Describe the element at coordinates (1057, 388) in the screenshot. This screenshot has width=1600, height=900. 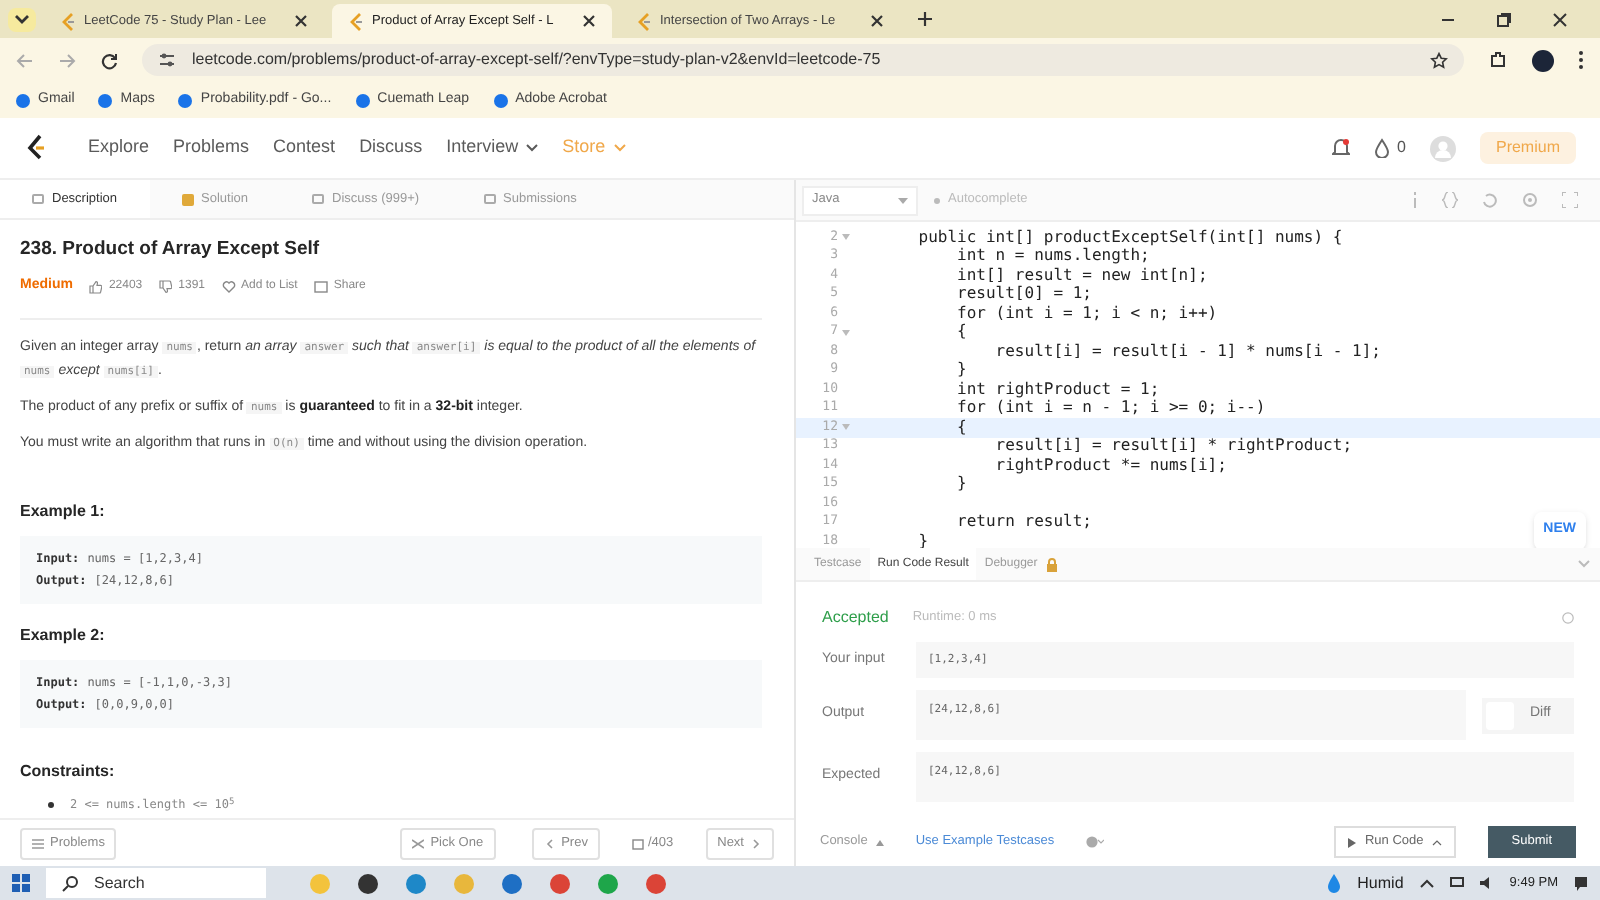
I see `code-line: int rightProduct = 1;` at that location.